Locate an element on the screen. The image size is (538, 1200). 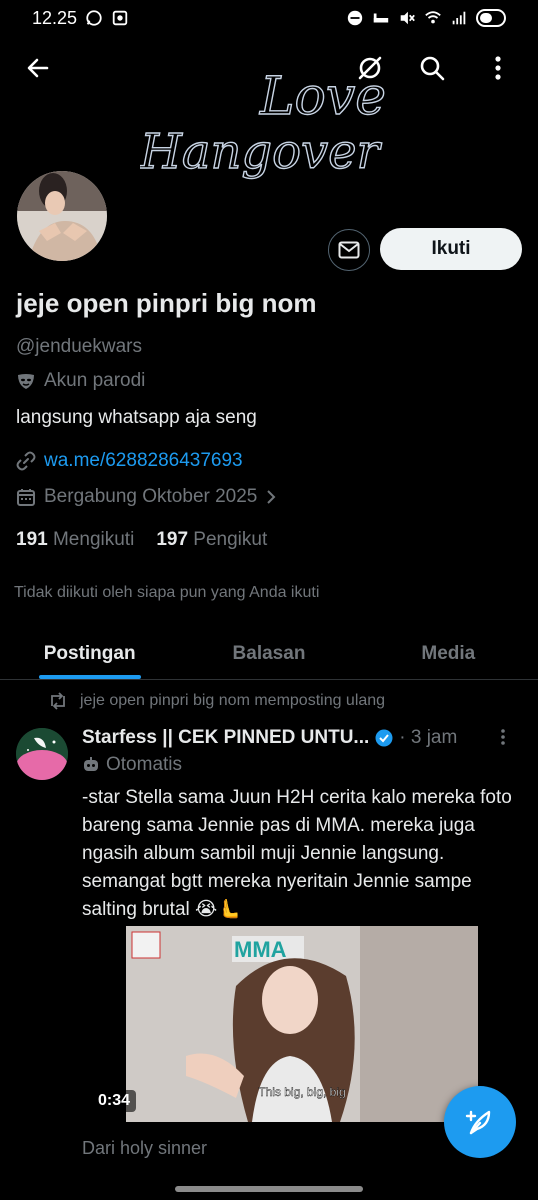
following-count: 191 is located at coordinates (32, 539).